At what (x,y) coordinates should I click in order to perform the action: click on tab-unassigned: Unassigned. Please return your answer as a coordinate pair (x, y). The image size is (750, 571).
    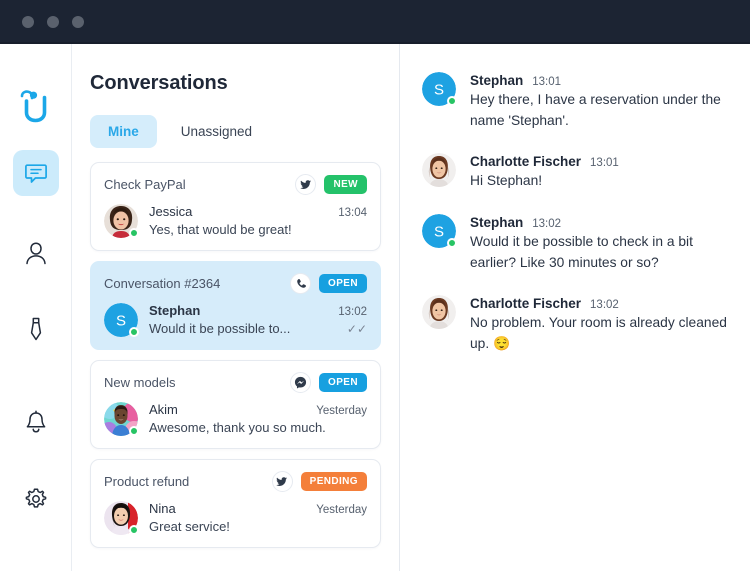
    Looking at the image, I should click on (216, 131).